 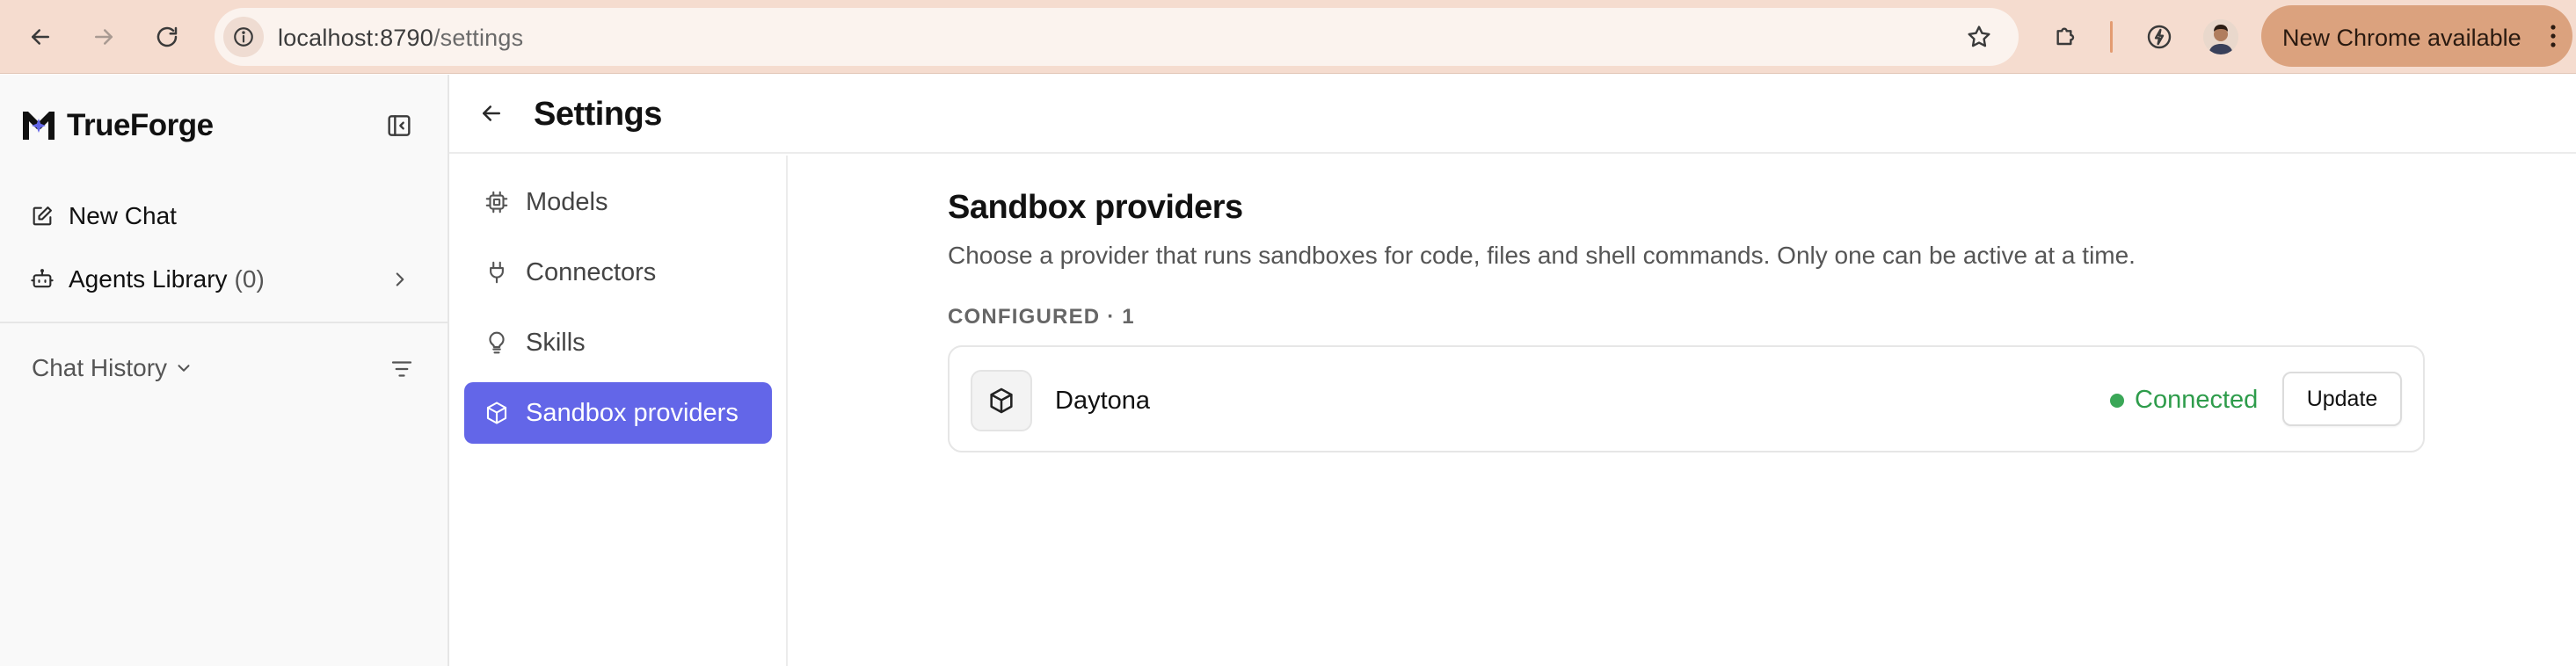 What do you see at coordinates (221, 216) in the screenshot?
I see `new-chat-button: New Chat` at bounding box center [221, 216].